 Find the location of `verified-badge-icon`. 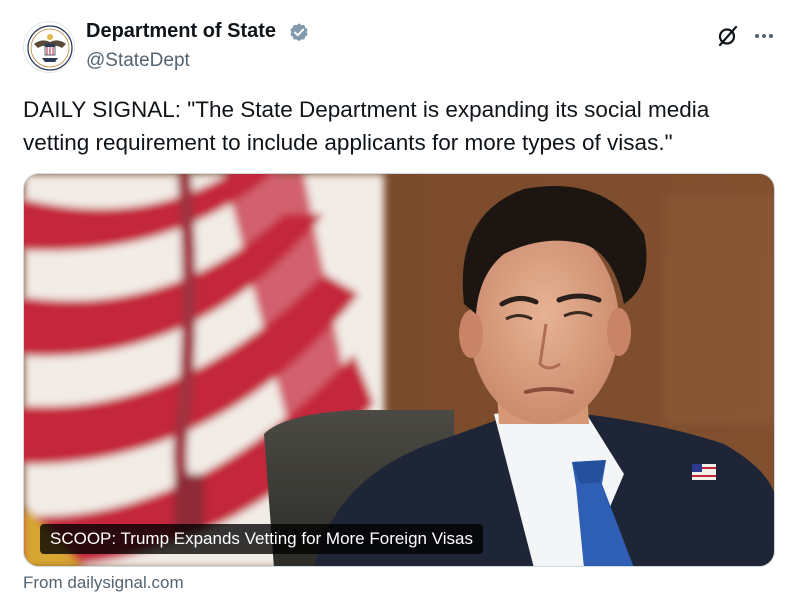

verified-badge-icon is located at coordinates (299, 32).